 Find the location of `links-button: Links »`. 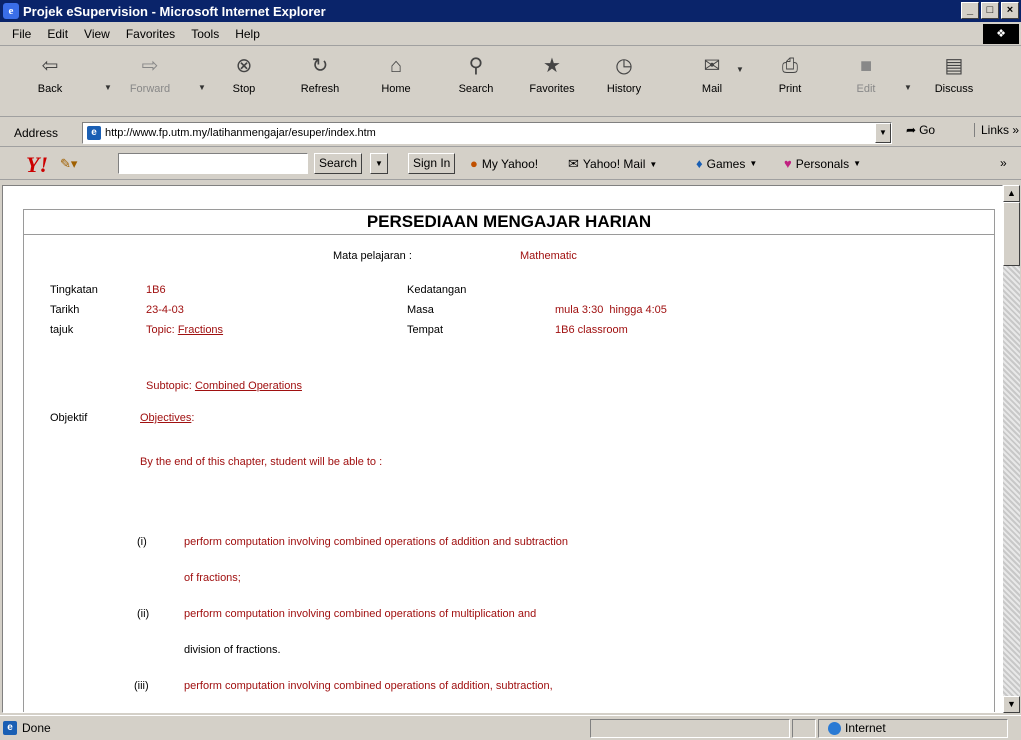

links-button: Links » is located at coordinates (996, 130).